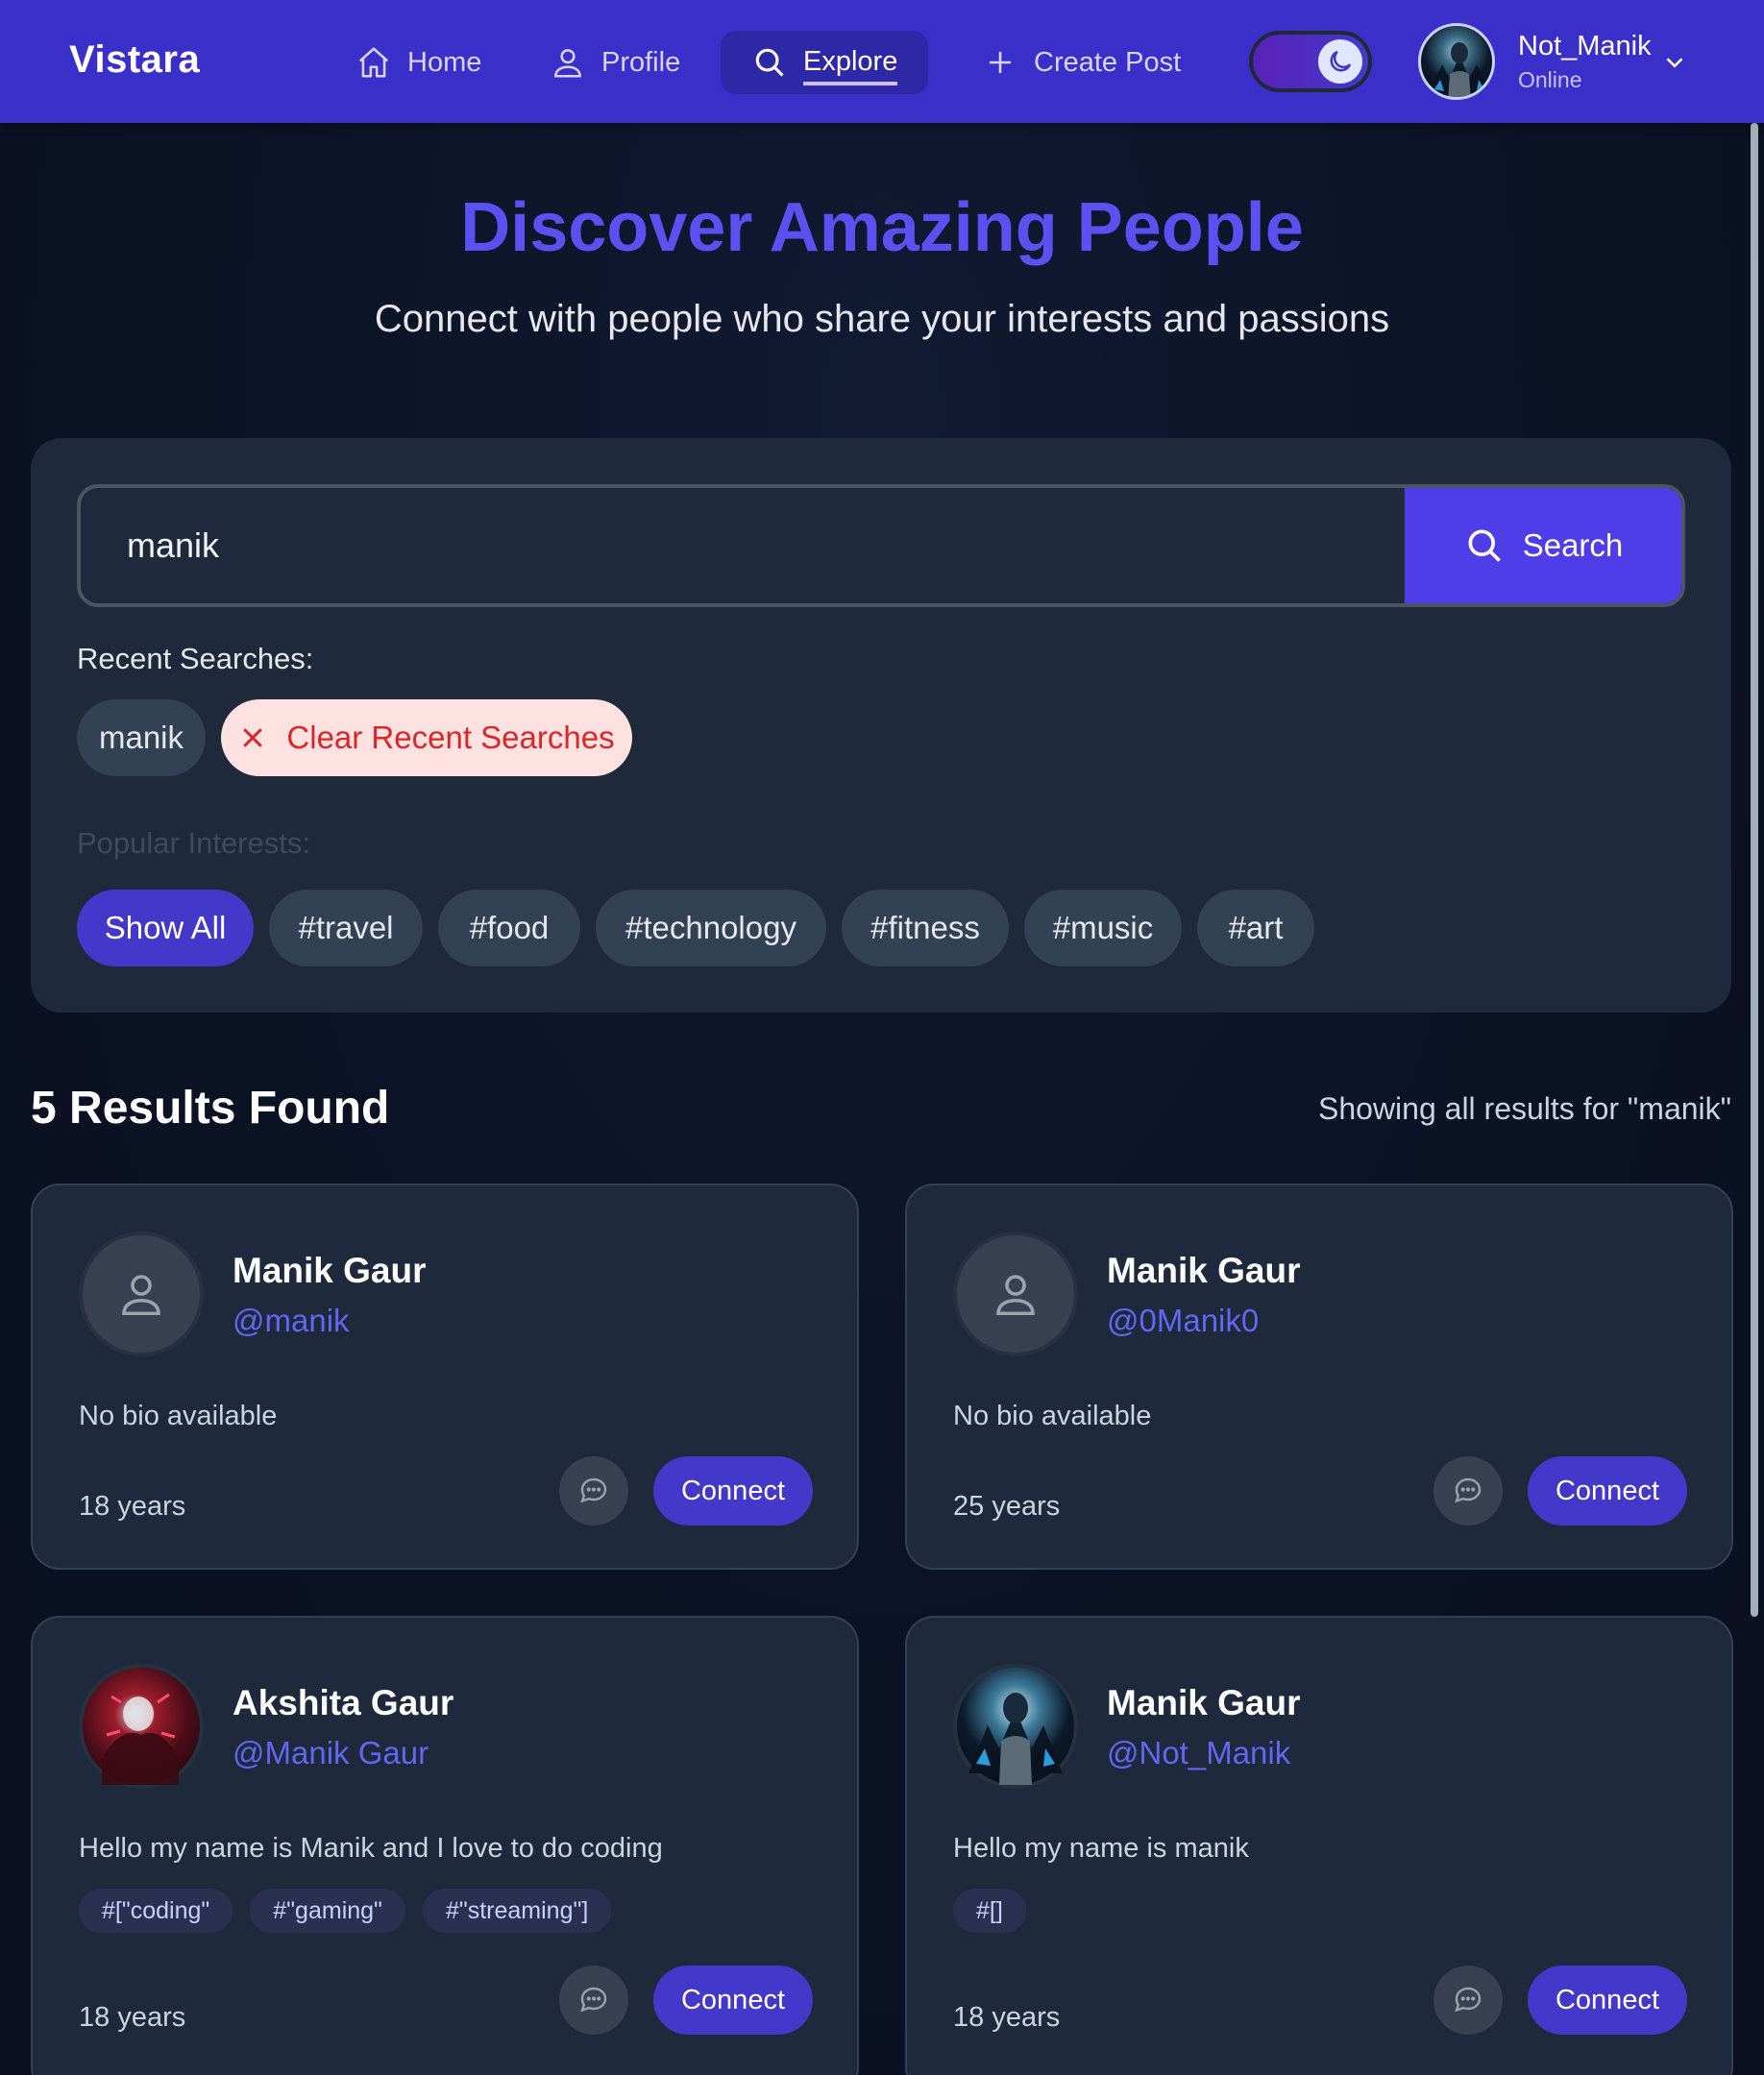  I want to click on nav-profile: Profile, so click(615, 62).